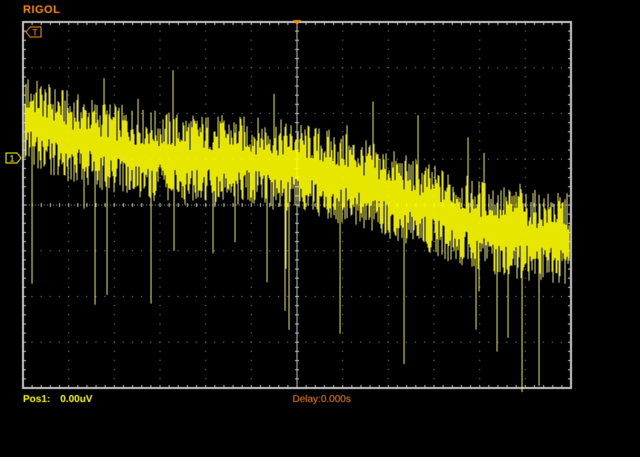  Describe the element at coordinates (321, 399) in the screenshot. I see `delay-readout: Delay:0.000s` at that location.